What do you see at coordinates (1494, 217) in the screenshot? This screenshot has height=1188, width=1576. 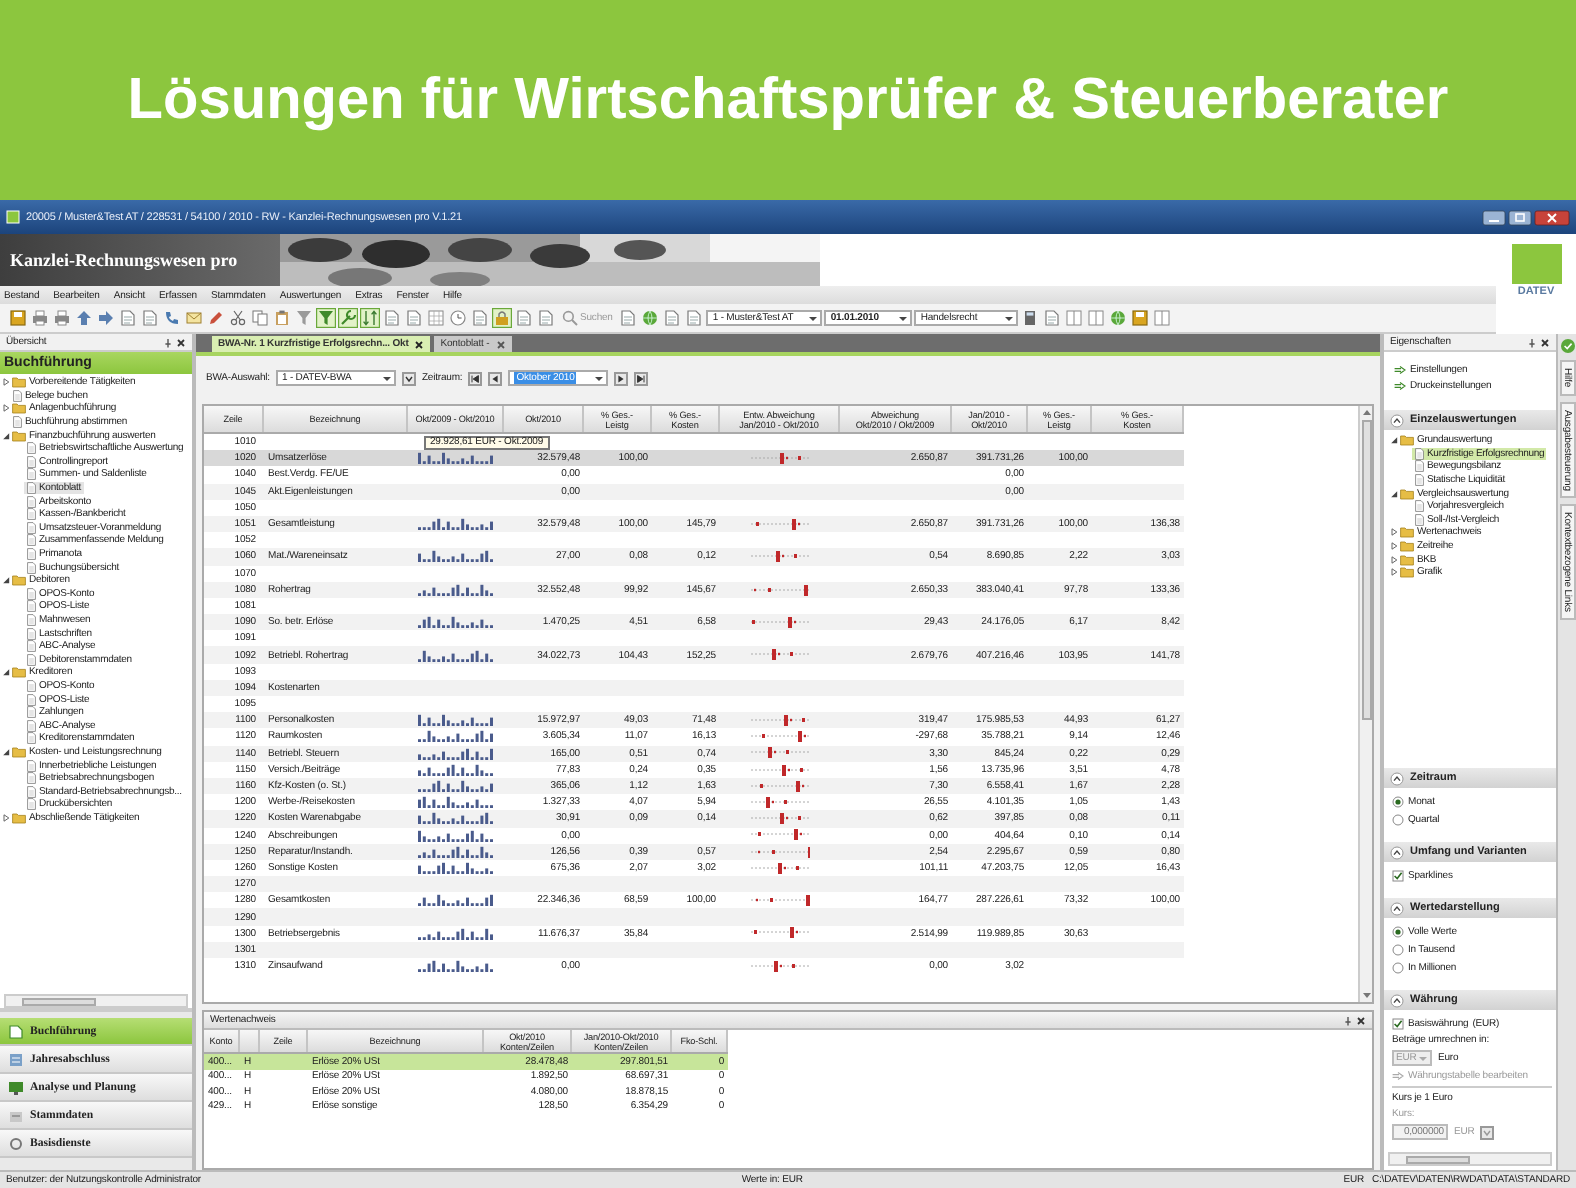 I see `minimize-icon` at bounding box center [1494, 217].